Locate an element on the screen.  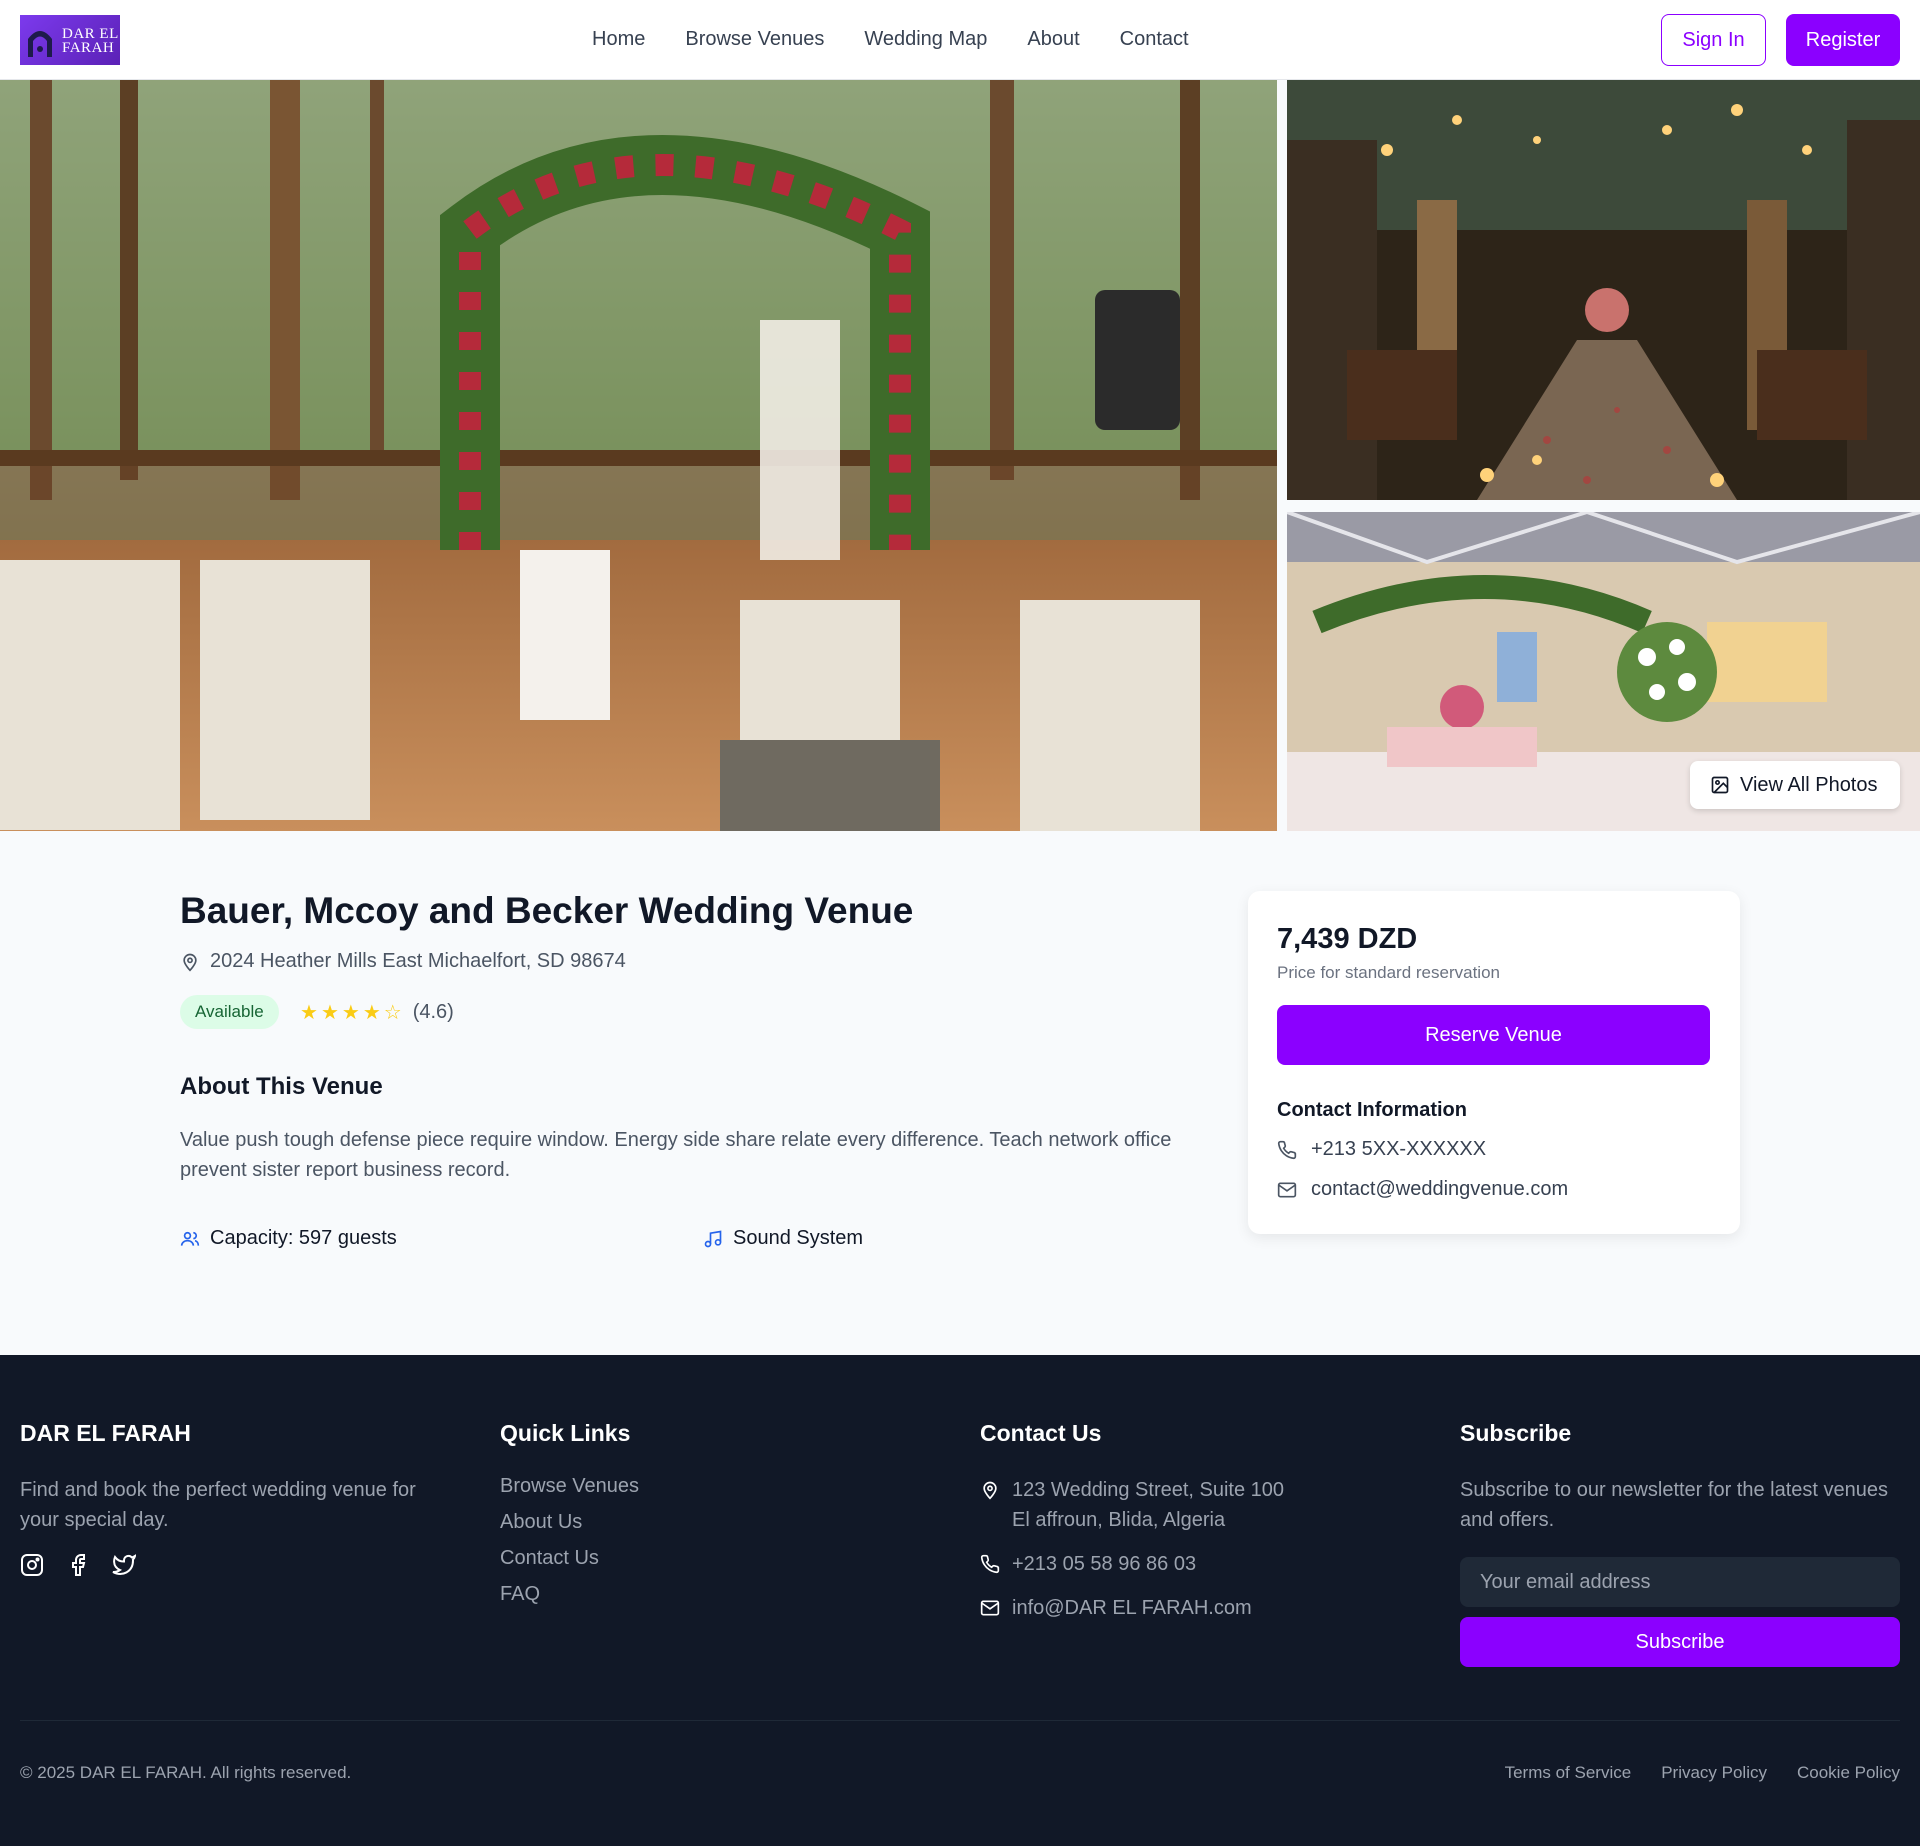
footer-address-line2: El affroun, Blida, Algeria is located at coordinates (1119, 1520).